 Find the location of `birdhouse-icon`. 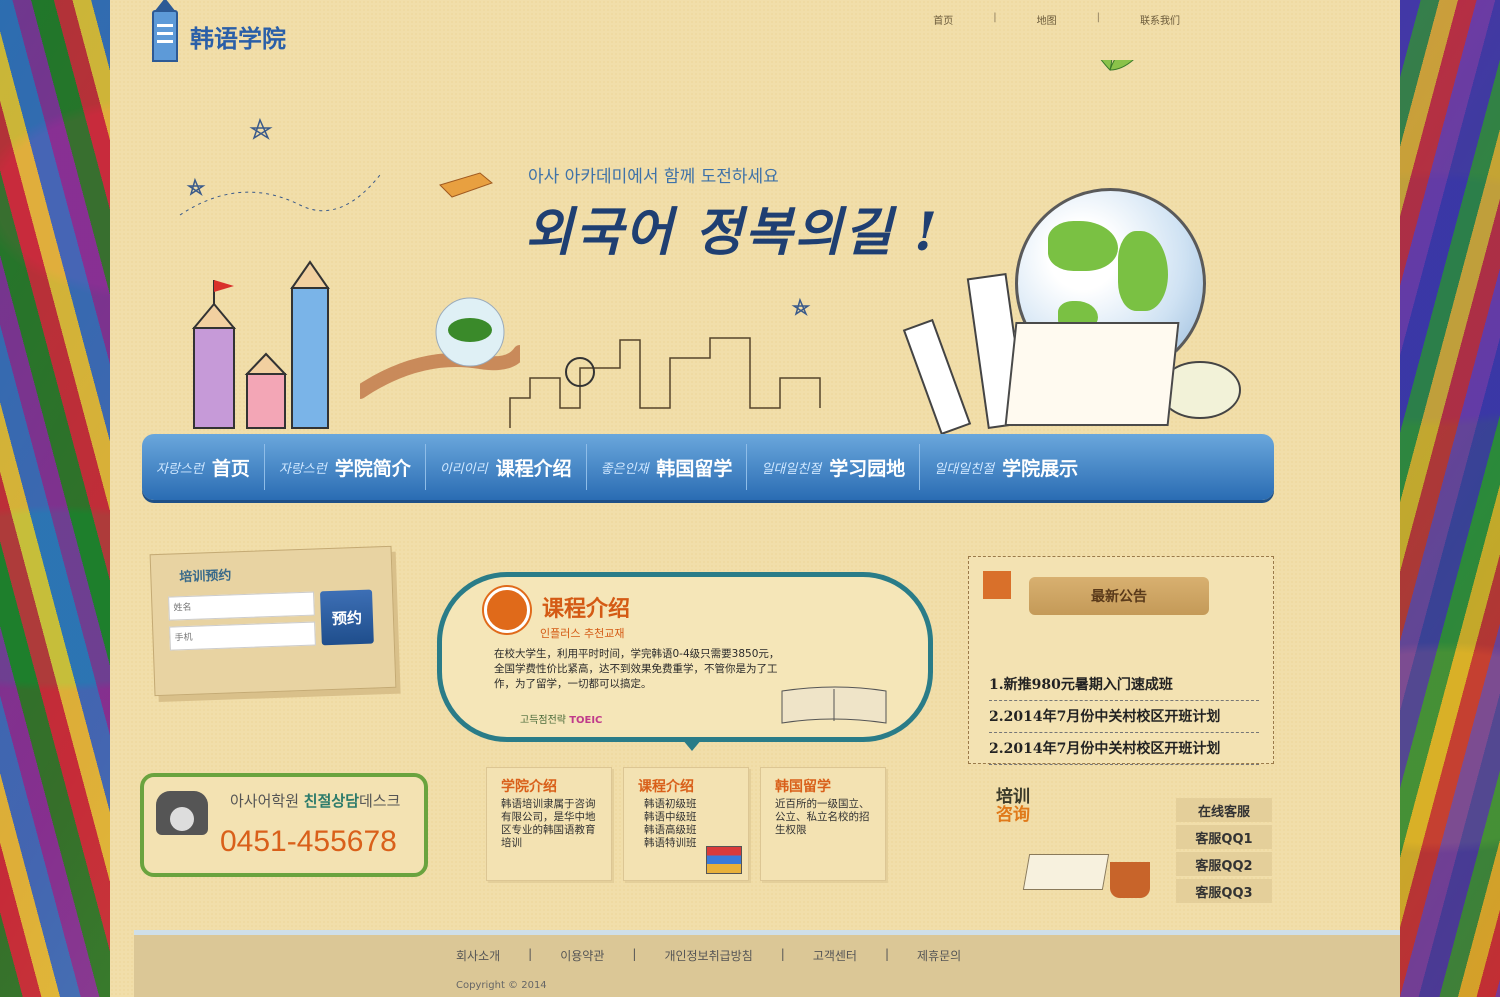

birdhouse-icon is located at coordinates (997, 585).